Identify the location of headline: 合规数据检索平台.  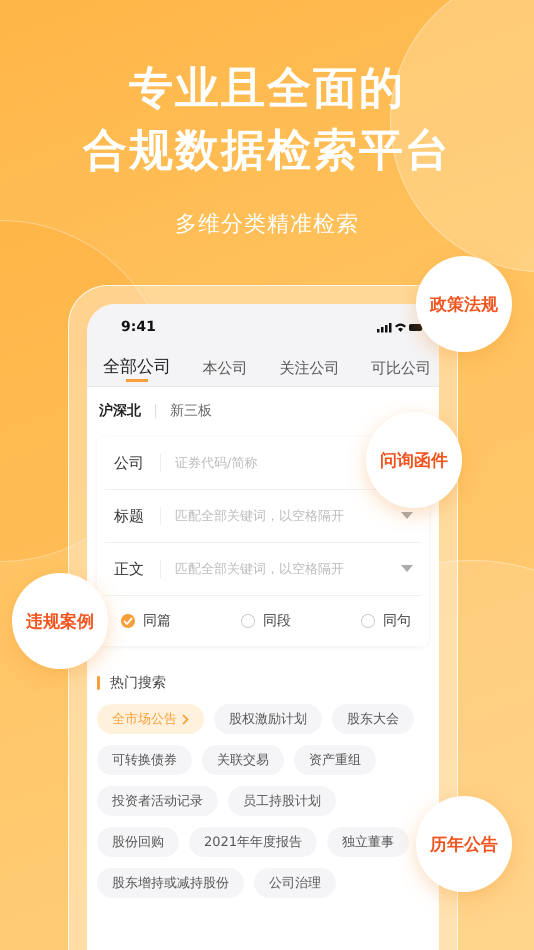
(267, 151).